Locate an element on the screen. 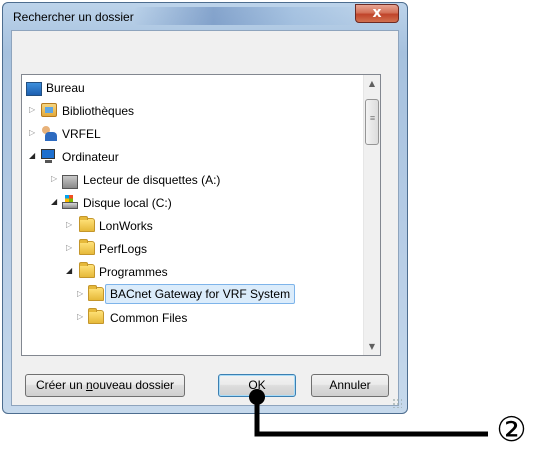  annotation-number: ② is located at coordinates (511, 430).